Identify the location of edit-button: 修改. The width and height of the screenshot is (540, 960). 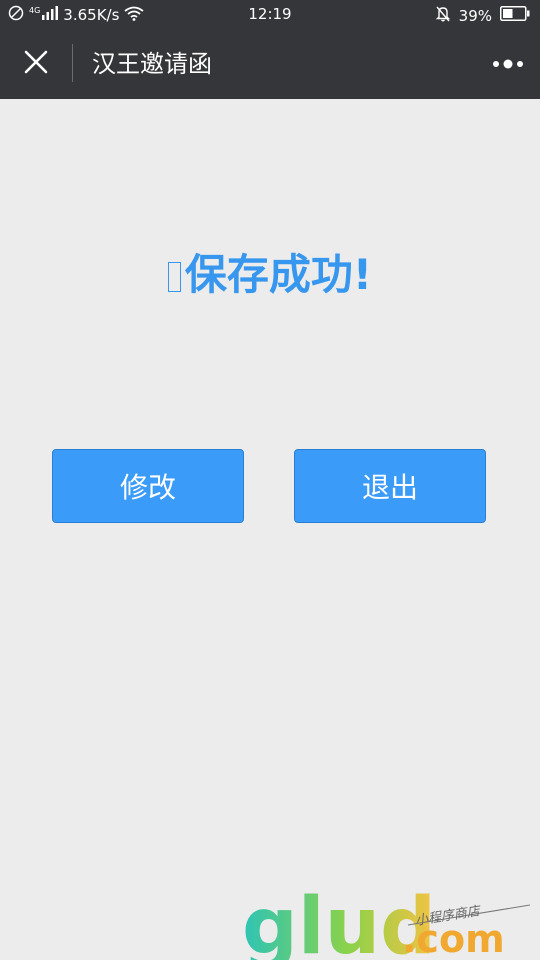
(148, 486).